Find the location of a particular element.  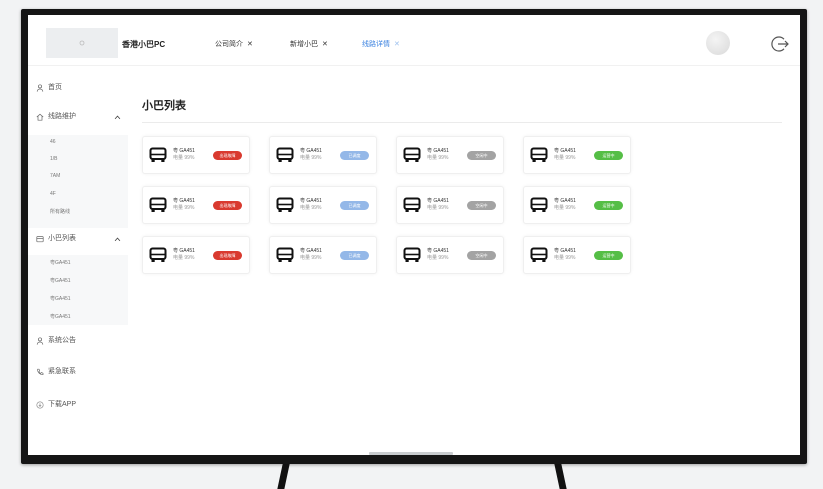

tab-add-bus: 新增小巴 ✕ is located at coordinates (309, 44).